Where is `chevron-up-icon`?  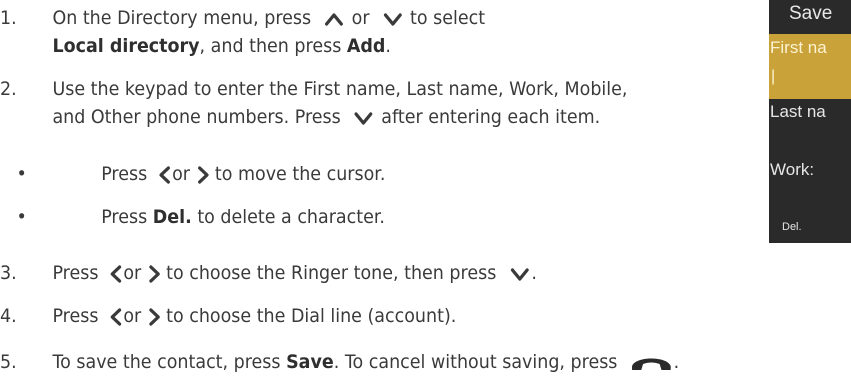 chevron-up-icon is located at coordinates (334, 19).